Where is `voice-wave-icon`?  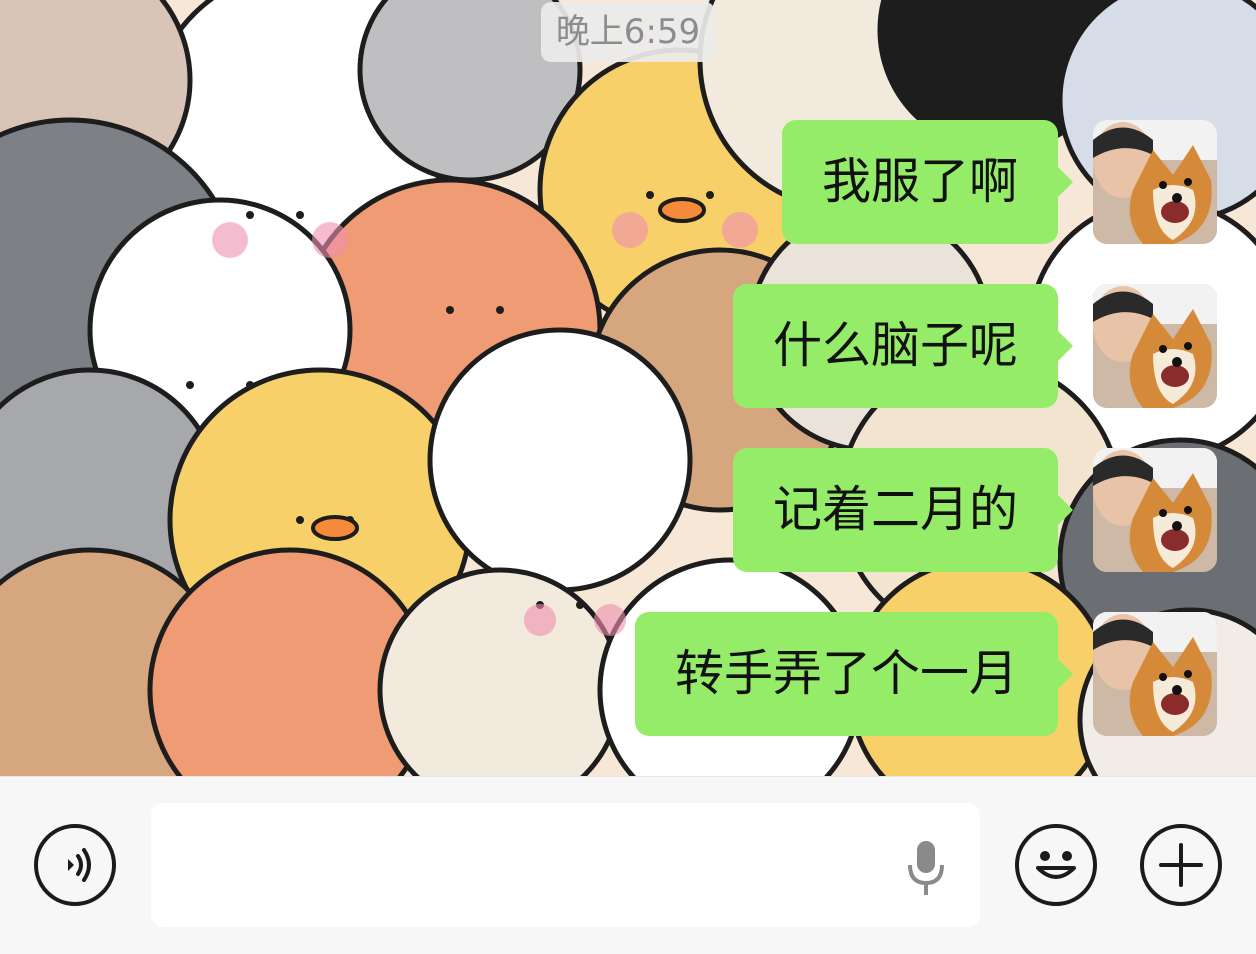 voice-wave-icon is located at coordinates (79, 865).